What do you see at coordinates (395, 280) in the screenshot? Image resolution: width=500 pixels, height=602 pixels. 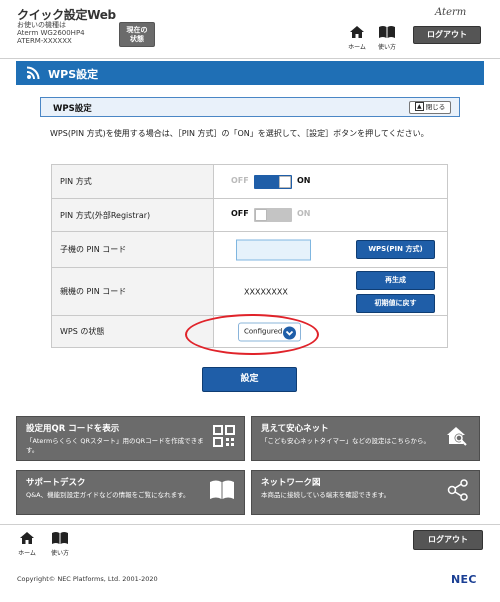 I see `regenerate-button: 再生成` at bounding box center [395, 280].